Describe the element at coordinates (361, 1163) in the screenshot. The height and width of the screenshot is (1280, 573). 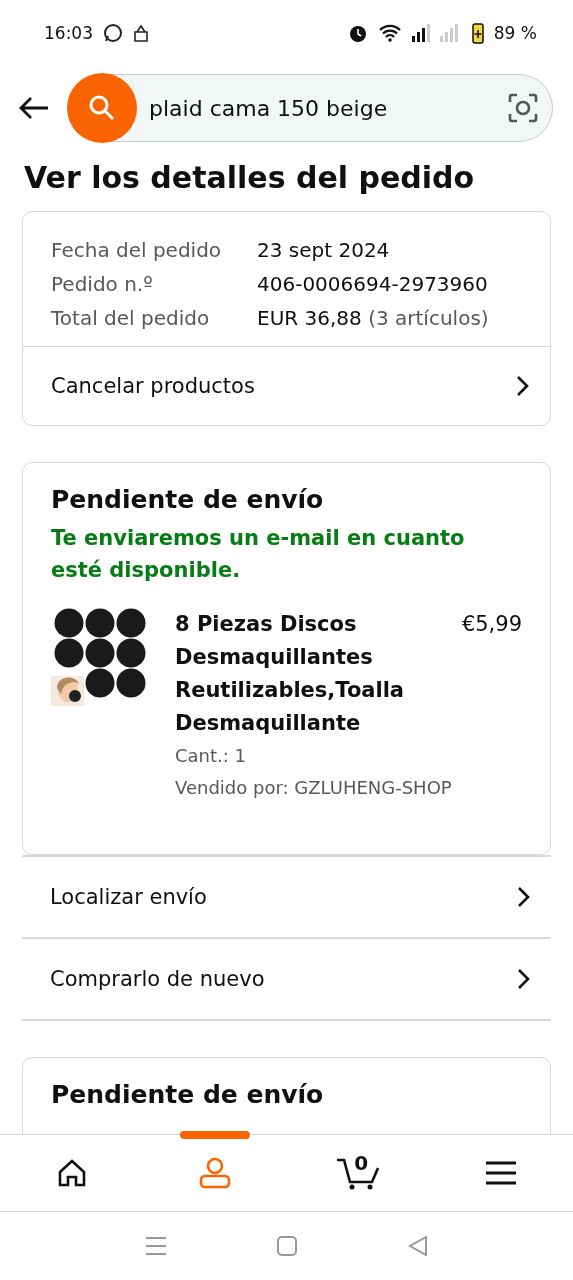
I see `cart-count: 0` at that location.